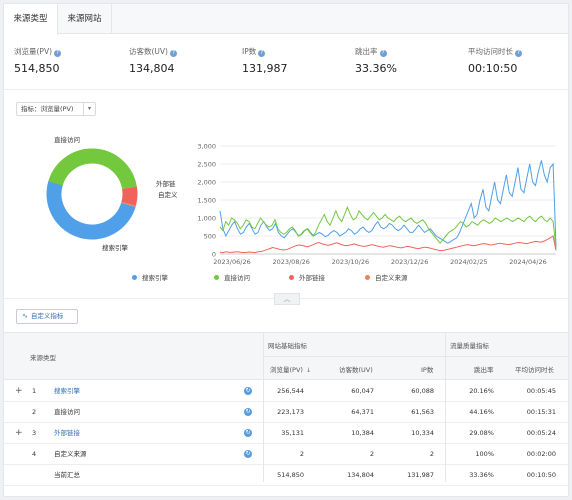  Describe the element at coordinates (308, 370) in the screenshot. I see `sort-down-icon: ↓` at that location.